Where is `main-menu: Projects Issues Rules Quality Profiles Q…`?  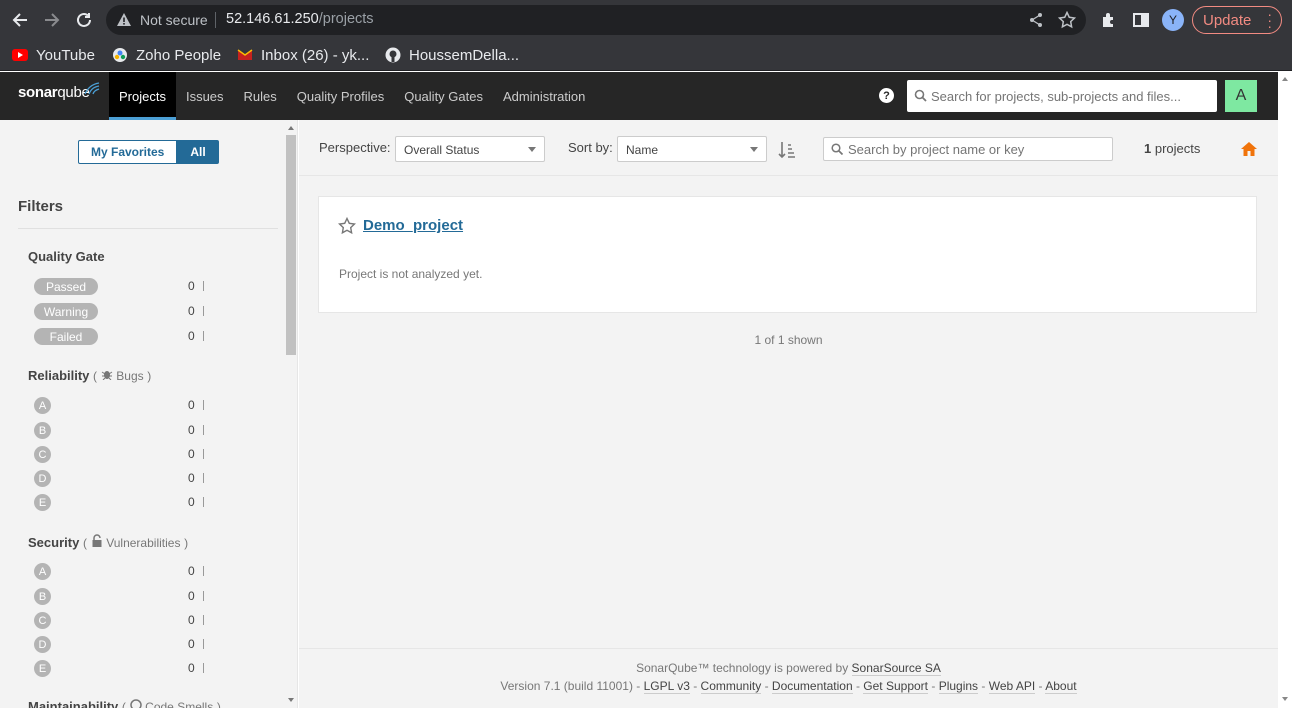
main-menu: Projects Issues Rules Quality Profiles Q… is located at coordinates (352, 96).